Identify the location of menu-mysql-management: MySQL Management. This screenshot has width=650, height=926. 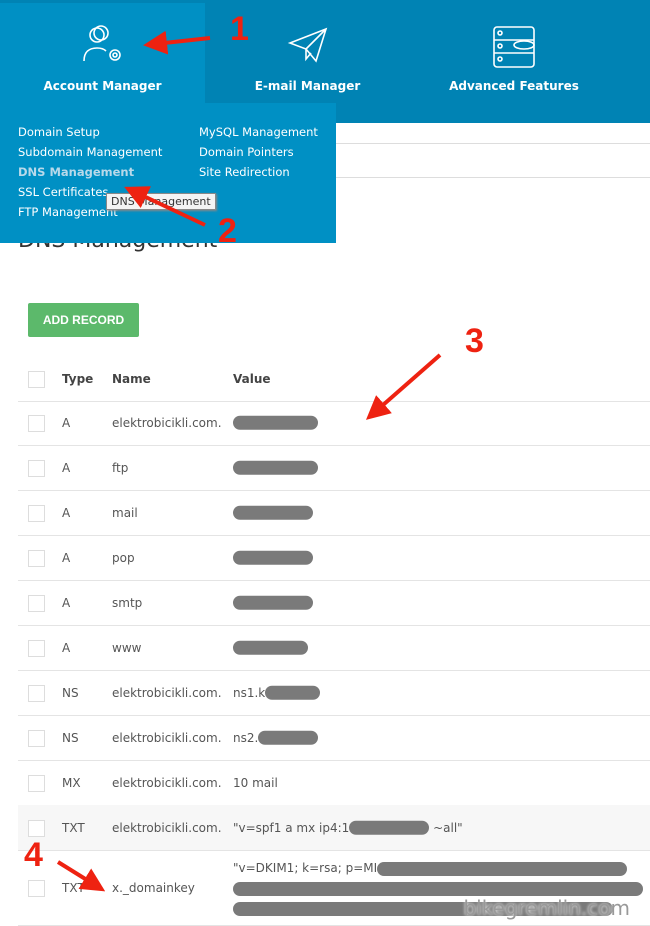
(258, 132).